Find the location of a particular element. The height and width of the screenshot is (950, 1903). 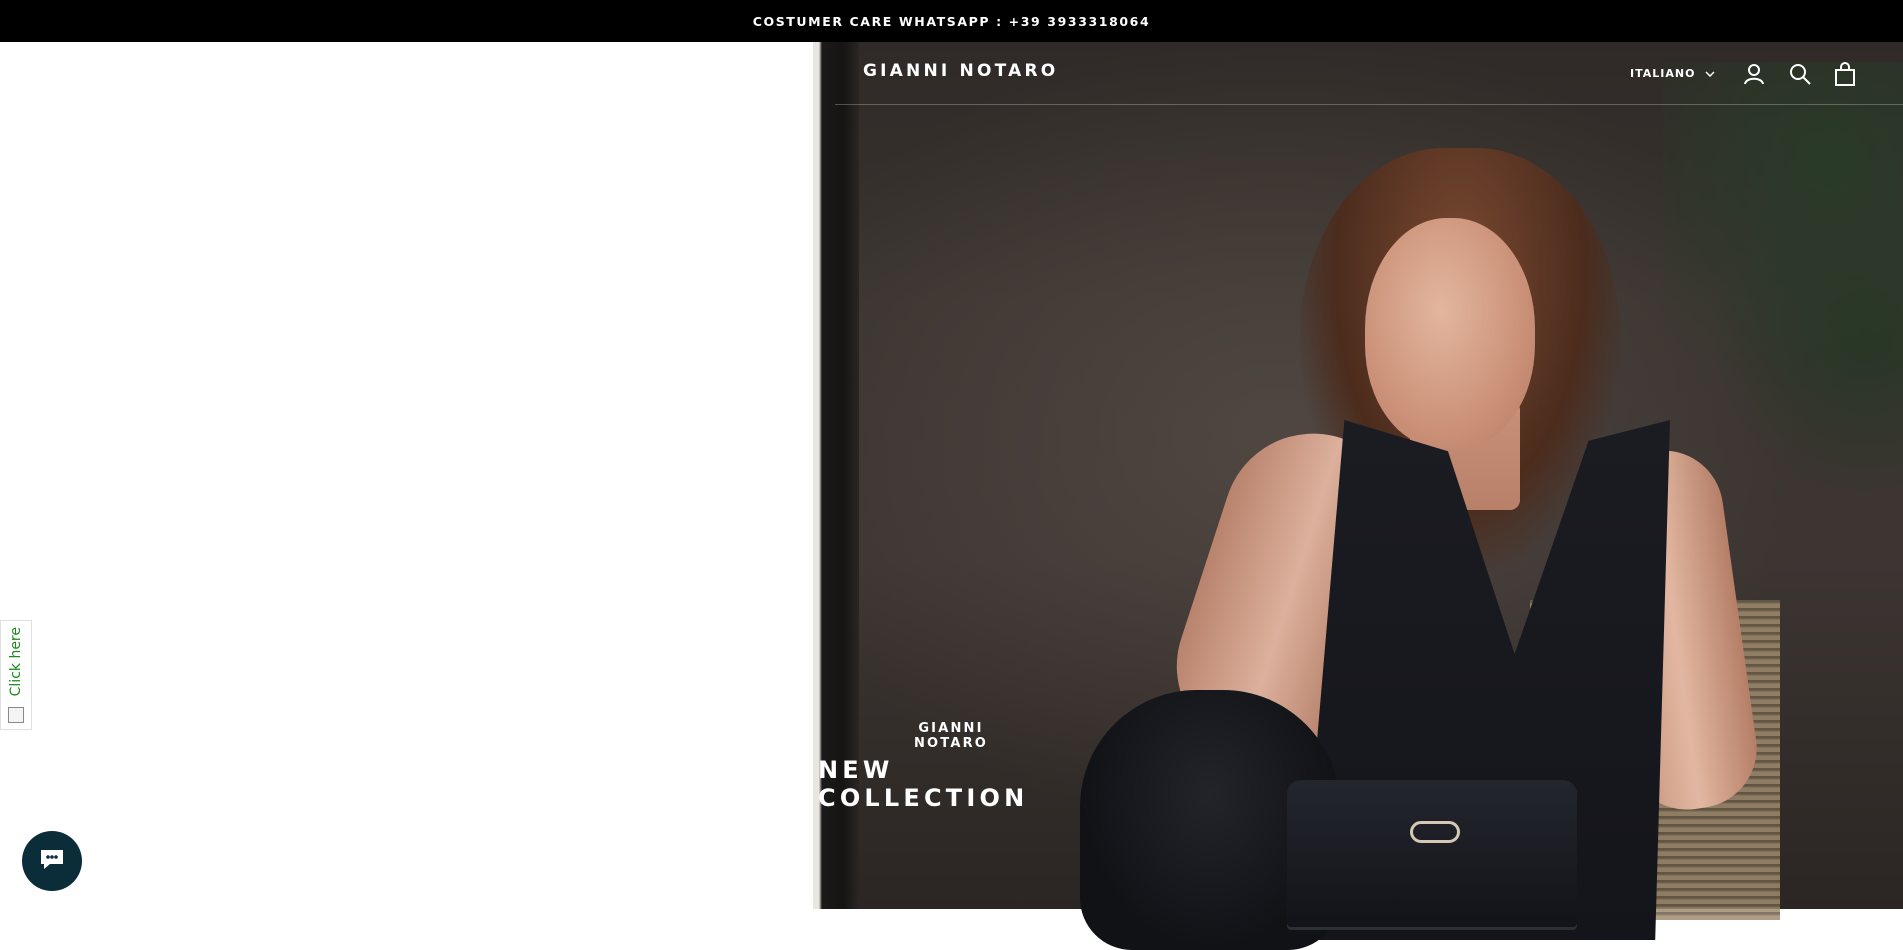

broken-image-icon is located at coordinates (16, 715).